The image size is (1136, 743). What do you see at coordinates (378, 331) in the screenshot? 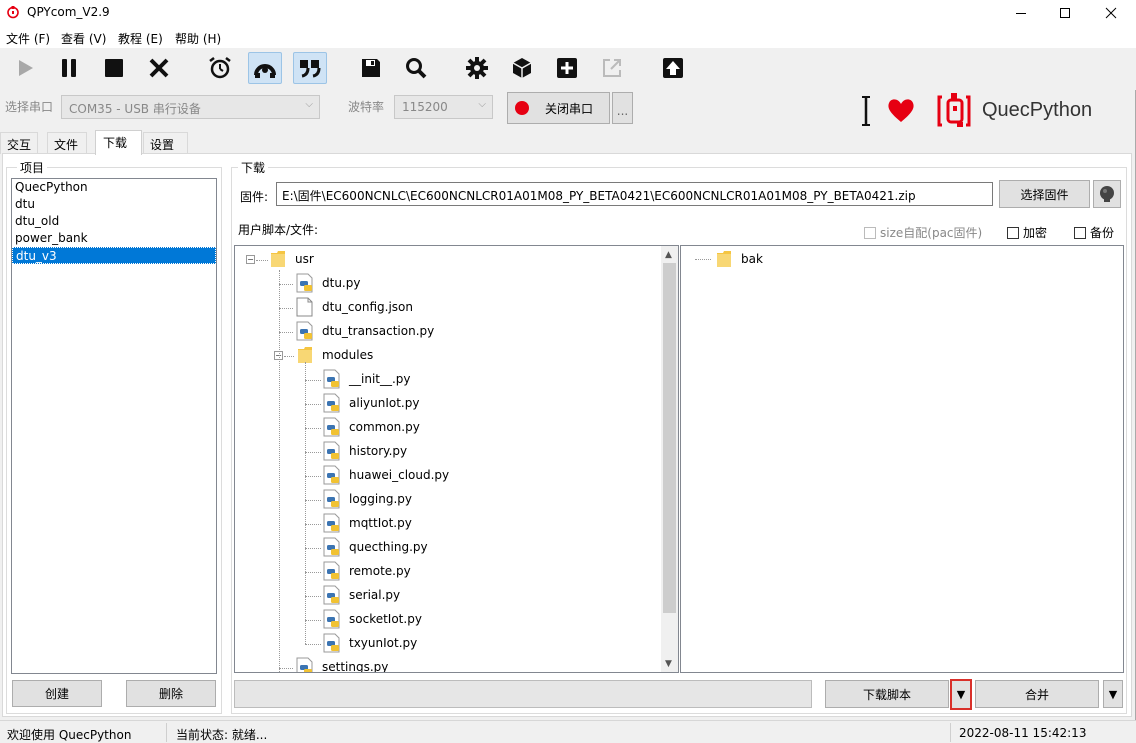
I see `tree-node-label: dtu_transaction.py` at bounding box center [378, 331].